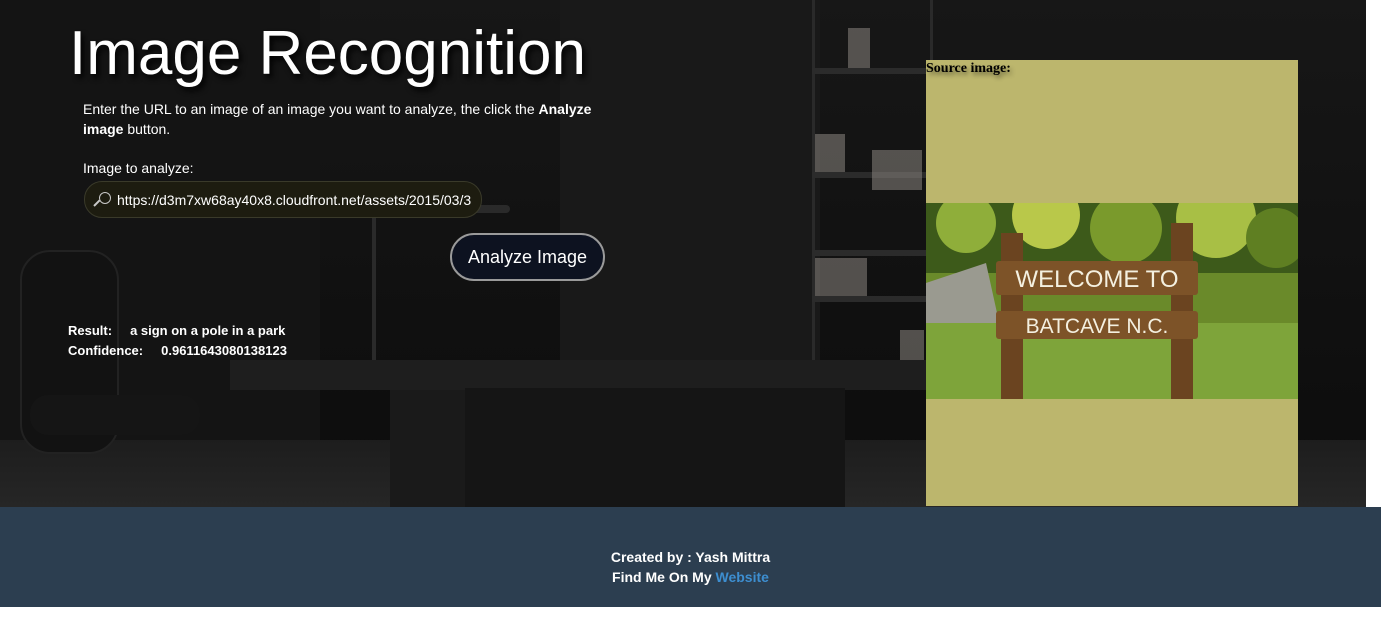 The height and width of the screenshot is (620, 1381). What do you see at coordinates (968, 68) in the screenshot?
I see `source-image-label: Source image:` at bounding box center [968, 68].